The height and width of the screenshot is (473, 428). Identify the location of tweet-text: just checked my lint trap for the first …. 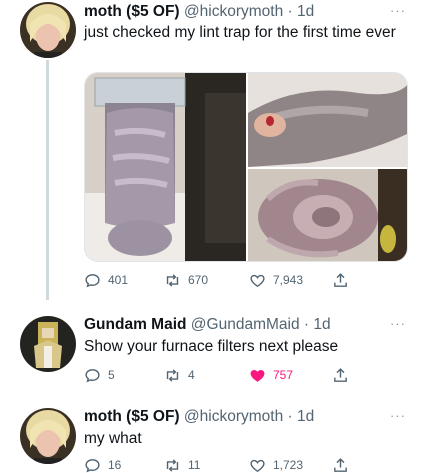
(240, 32).